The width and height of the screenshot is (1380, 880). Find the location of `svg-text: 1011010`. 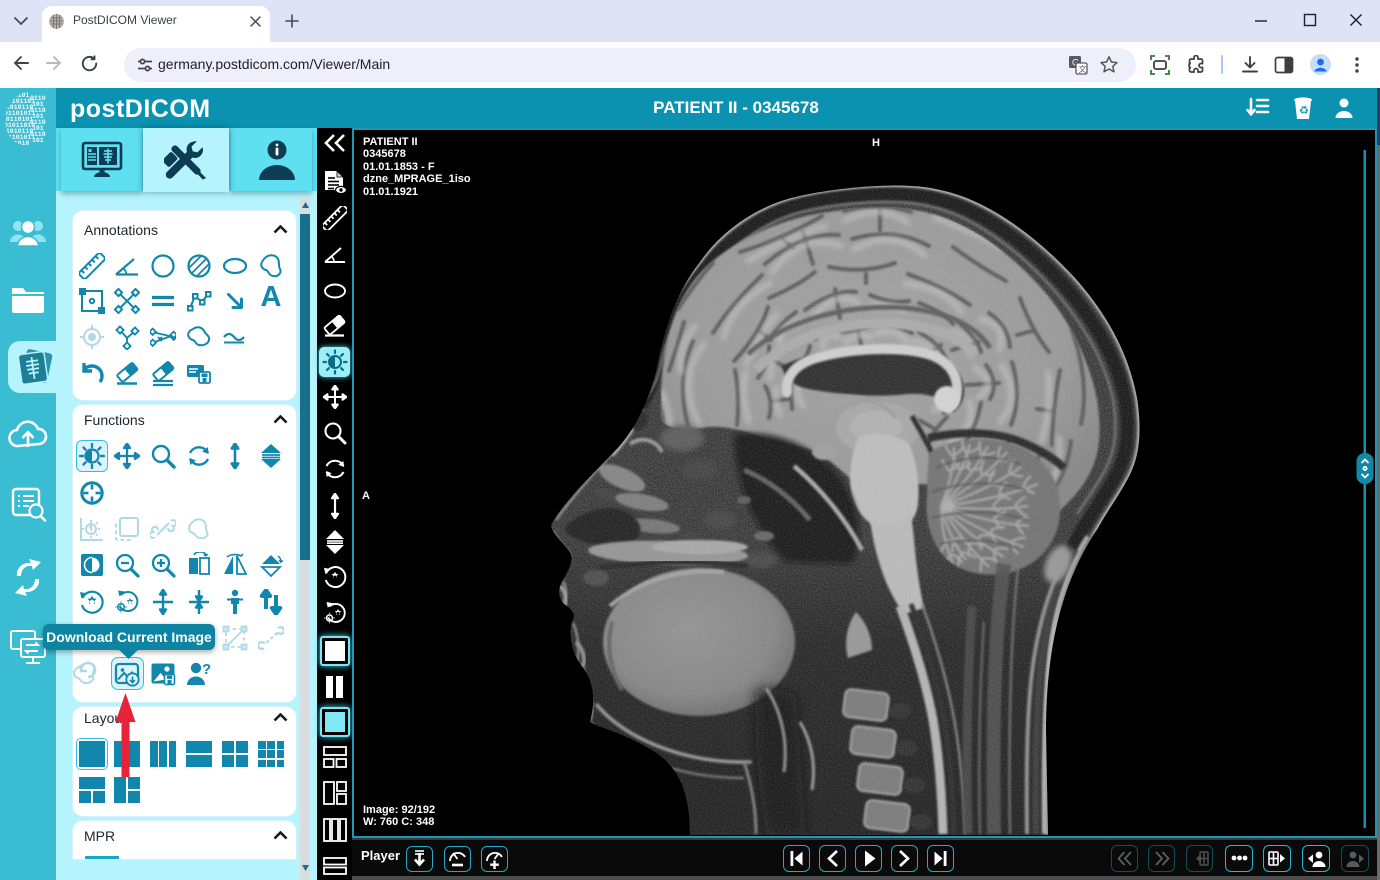

svg-text: 1011010 is located at coordinates (15, 143).